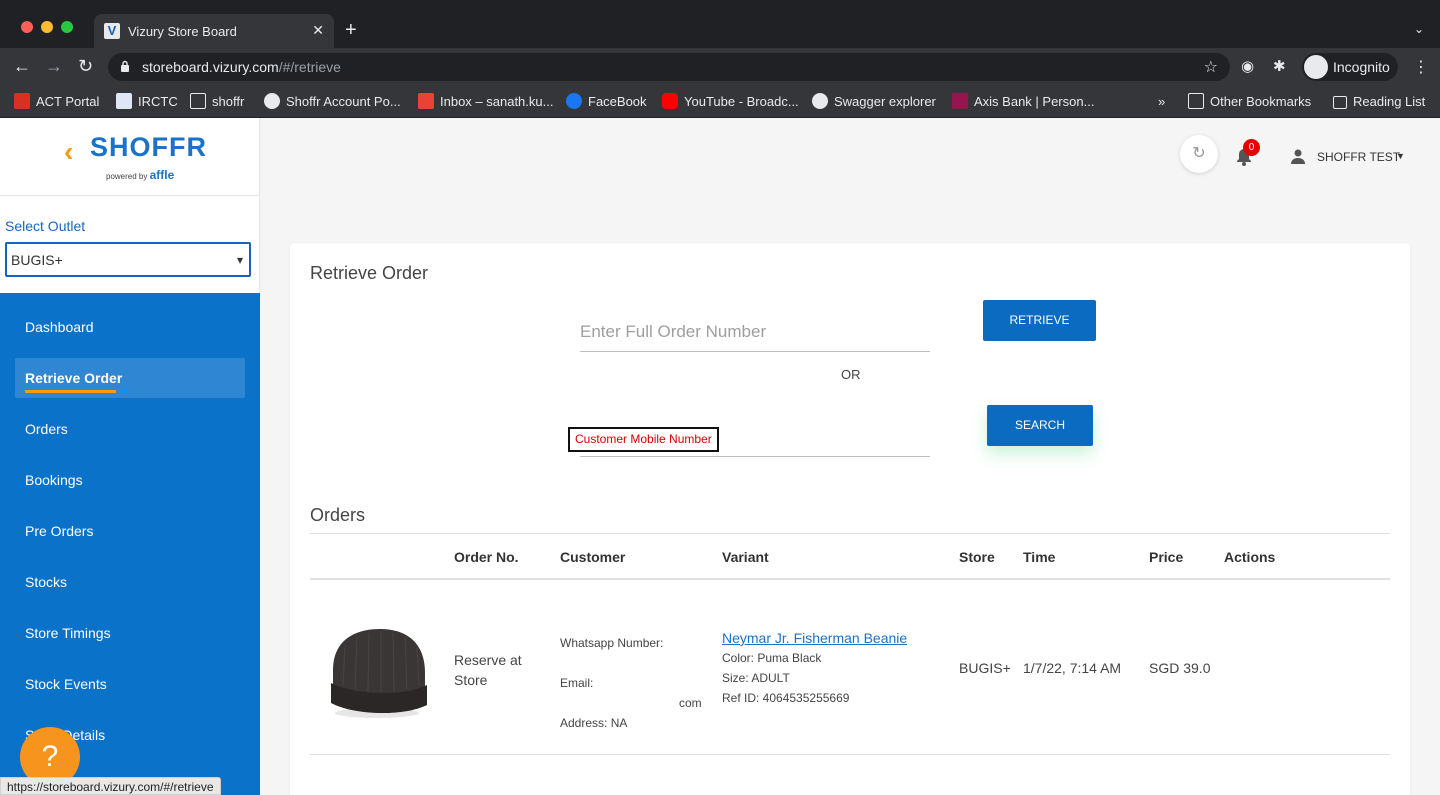  Describe the element at coordinates (37, 260) in the screenshot. I see `outlet-select-value: BUGIS+` at that location.